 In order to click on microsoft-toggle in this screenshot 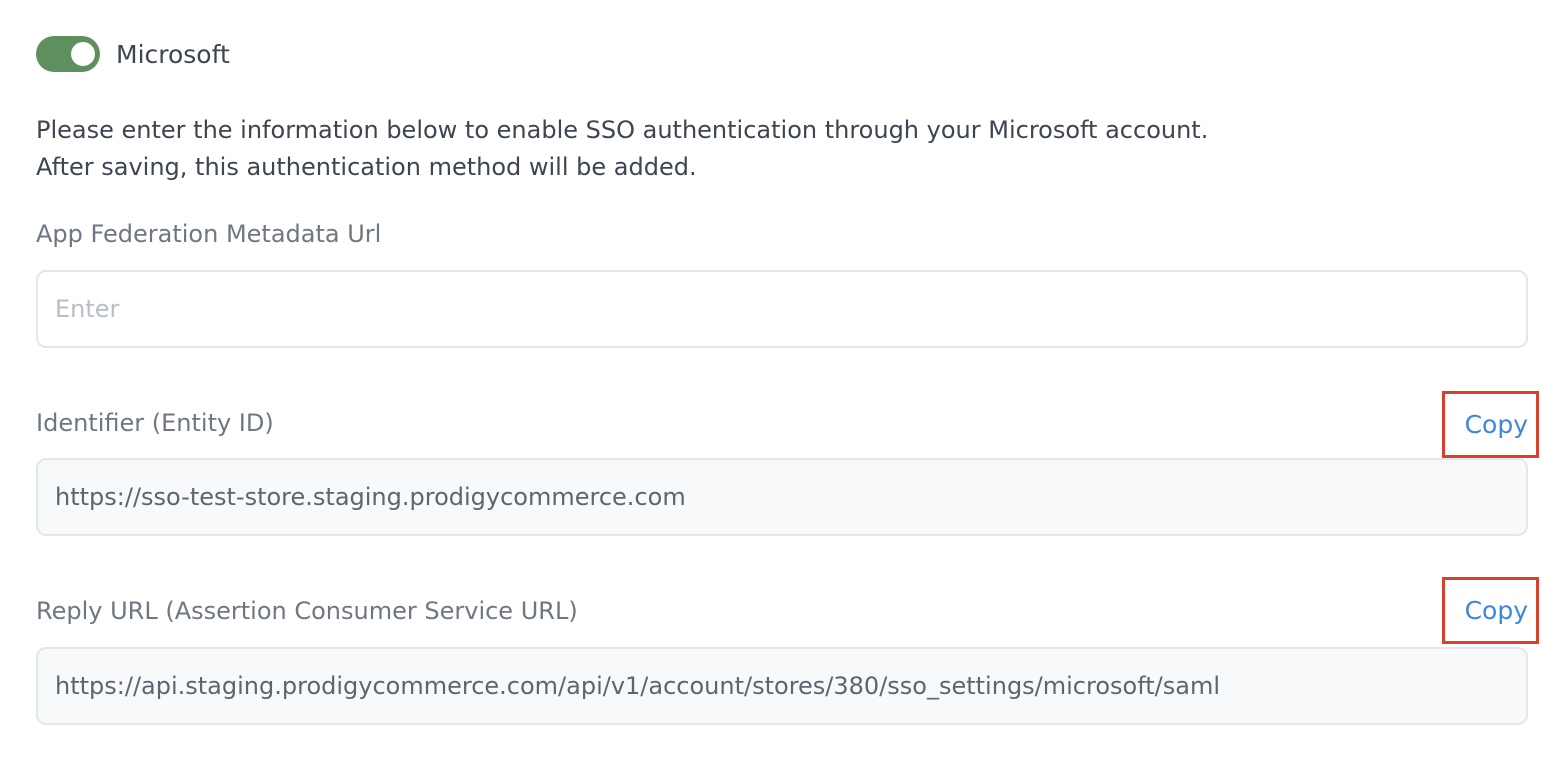, I will do `click(68, 54)`.